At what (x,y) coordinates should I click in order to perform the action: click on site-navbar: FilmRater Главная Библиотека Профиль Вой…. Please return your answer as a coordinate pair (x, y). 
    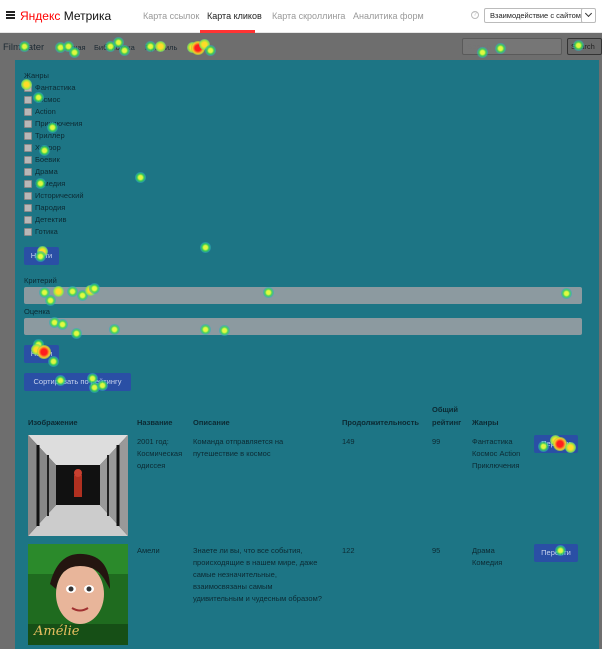
    Looking at the image, I should click on (301, 46).